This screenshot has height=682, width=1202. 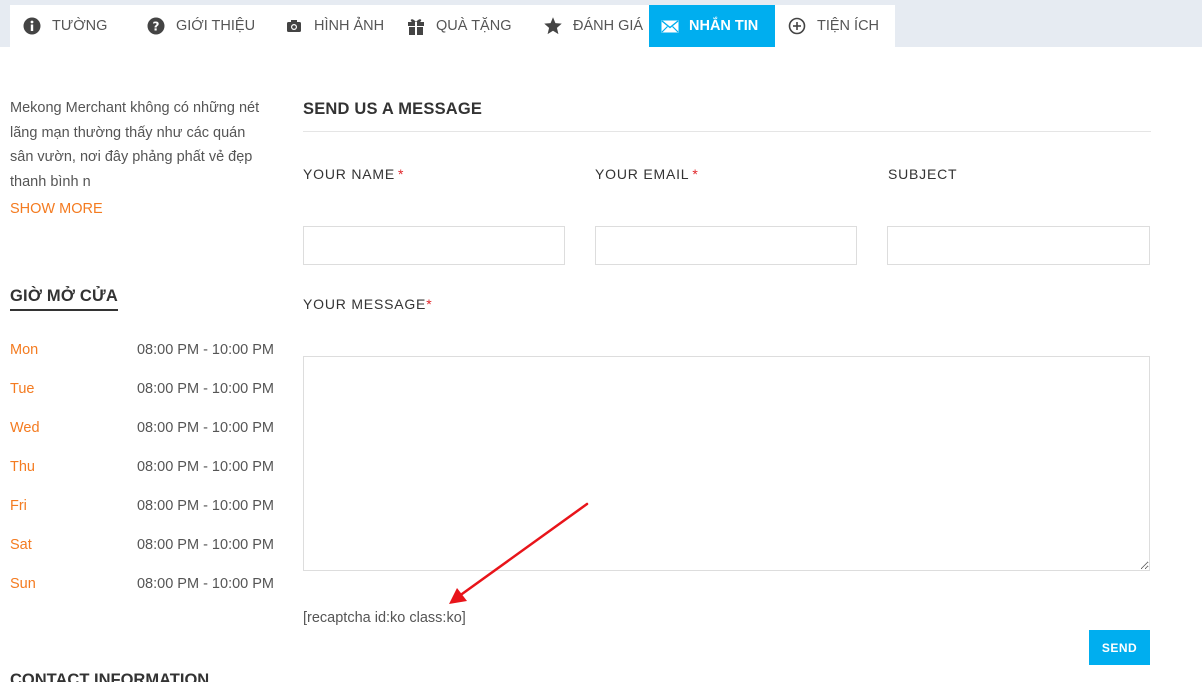 I want to click on hours-row: Wed 08:00 PM - 10:00 PM, so click(x=142, y=437).